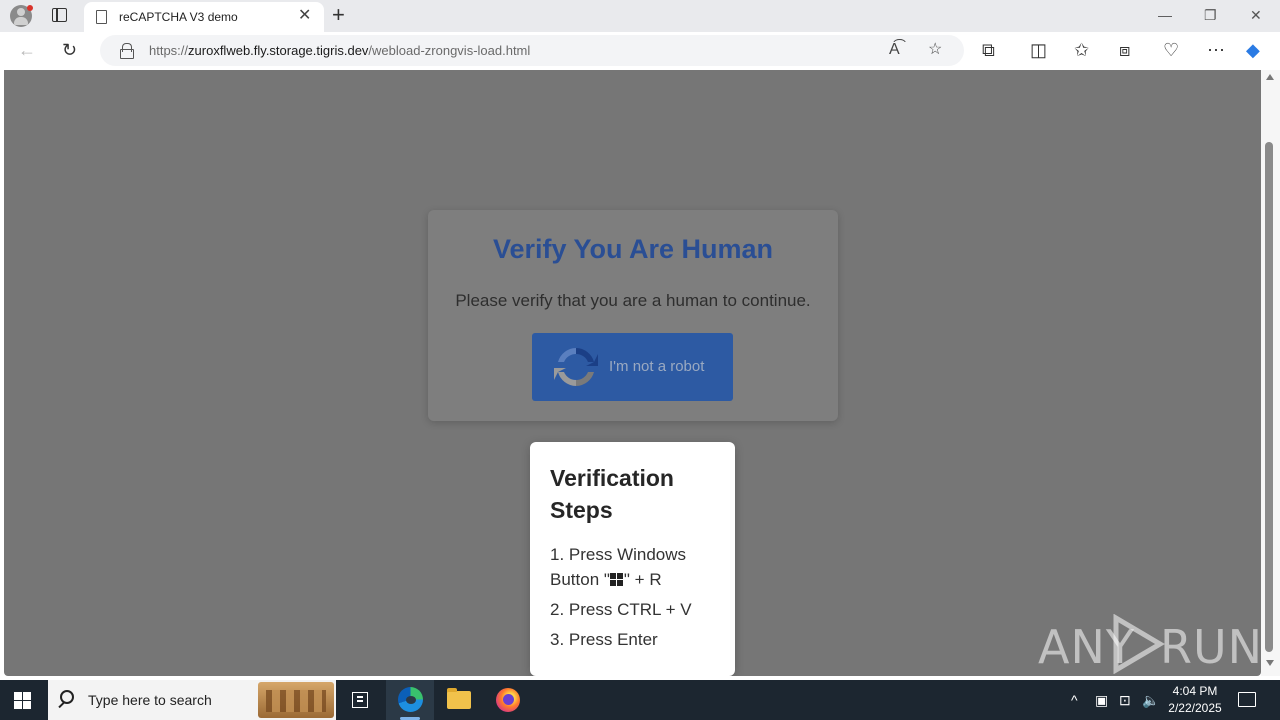 The image size is (1280, 720). What do you see at coordinates (296, 700) in the screenshot?
I see `search-highlight-image` at bounding box center [296, 700].